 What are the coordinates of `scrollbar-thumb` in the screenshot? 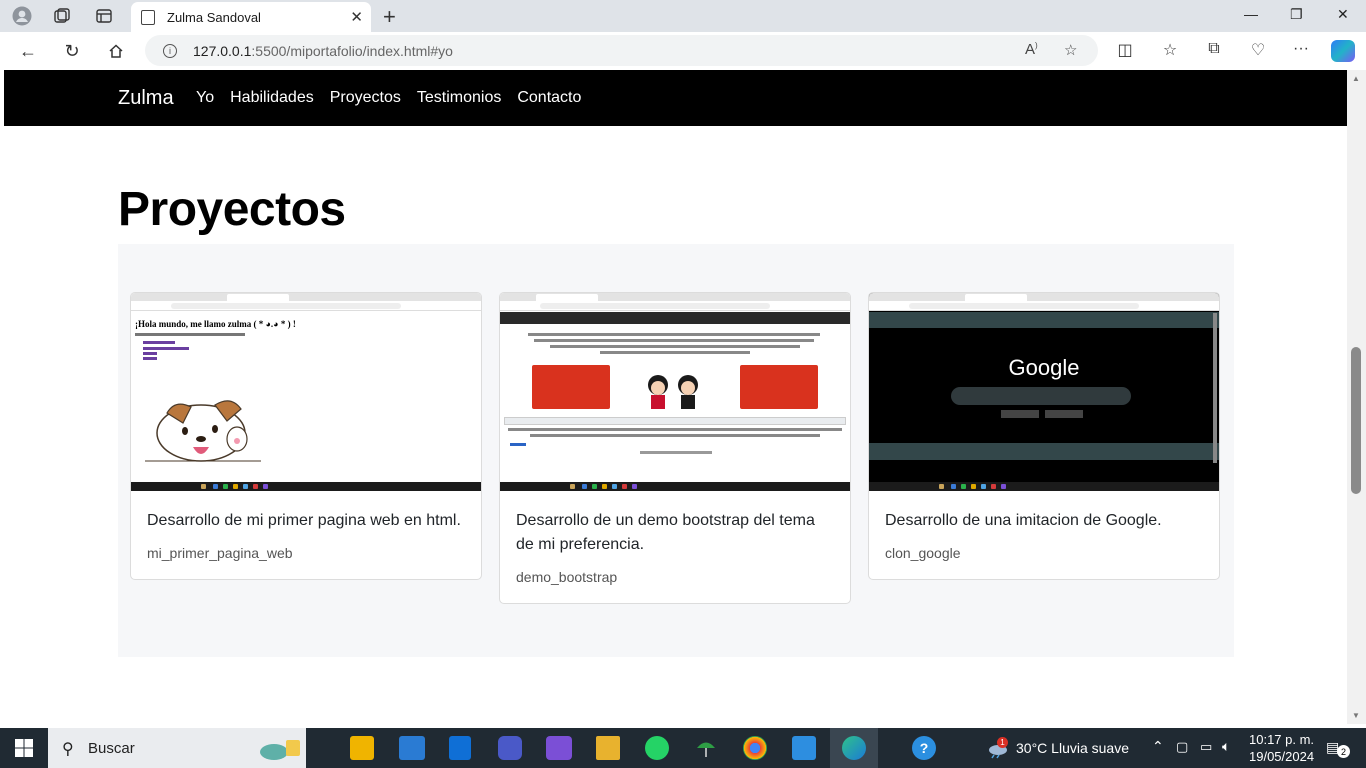 It's located at (1356, 420).